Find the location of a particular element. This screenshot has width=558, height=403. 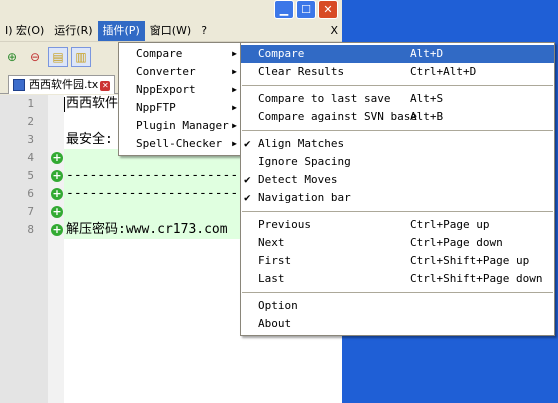

menu-bar: I) 宏(O) 运行(R) 插件(P) 窗口(W) ? X is located at coordinates (171, 31).